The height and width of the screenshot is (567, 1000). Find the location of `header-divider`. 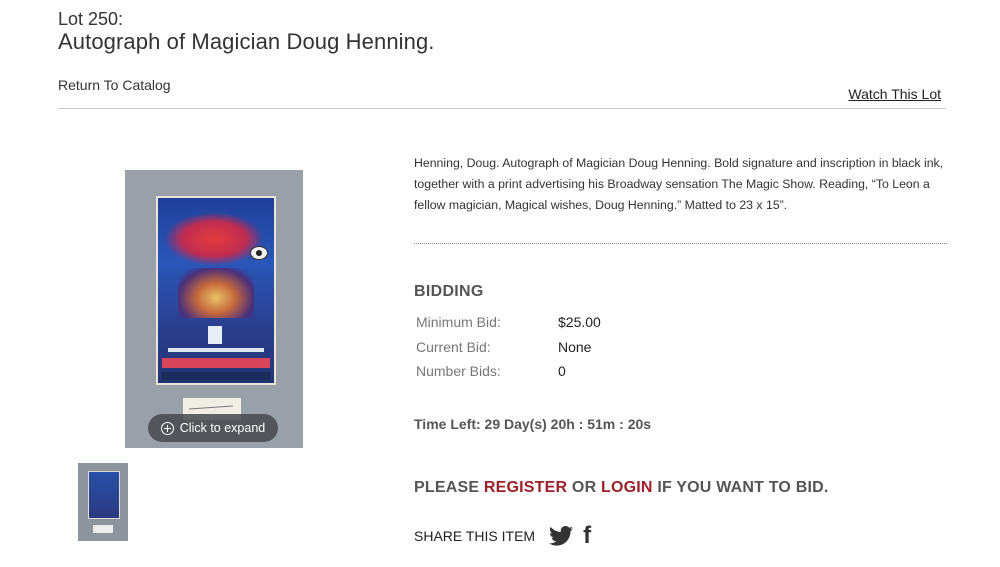

header-divider is located at coordinates (502, 108).